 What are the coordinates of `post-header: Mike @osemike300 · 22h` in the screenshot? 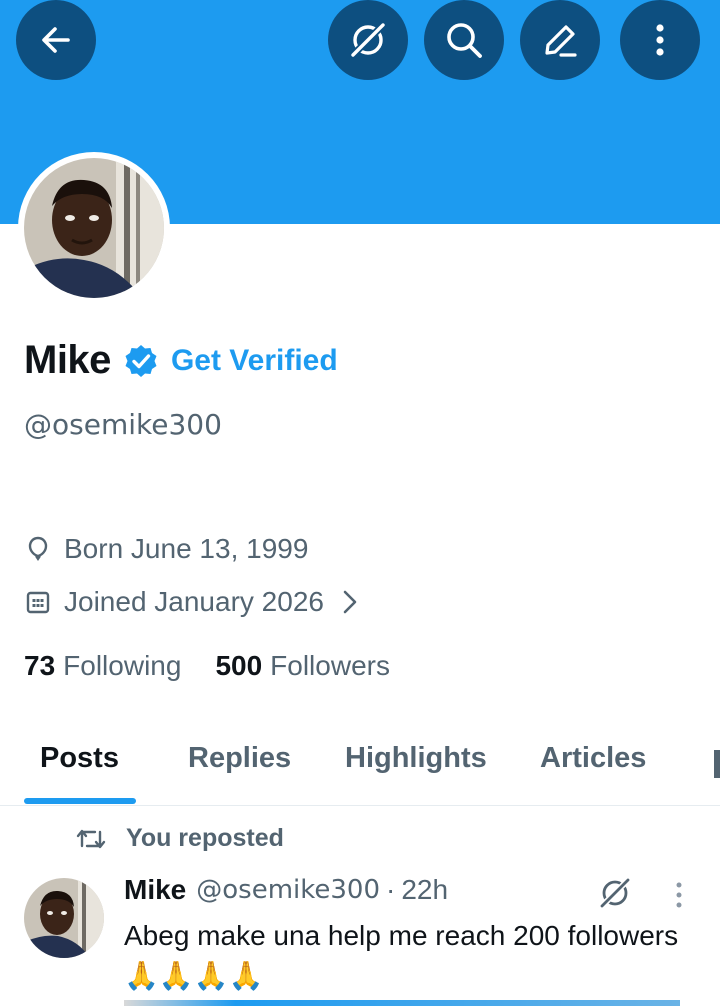 It's located at (286, 890).